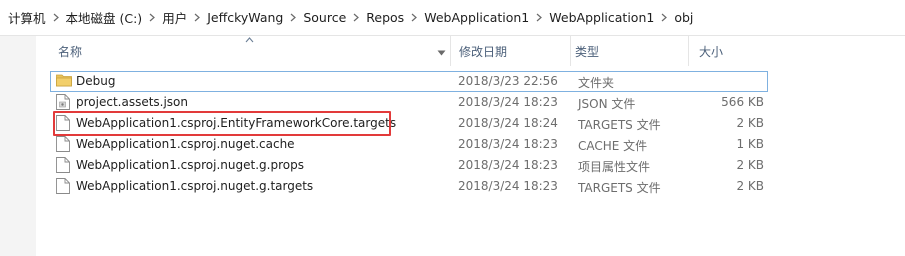  I want to click on column-header-date: 修改日期, so click(509, 51).